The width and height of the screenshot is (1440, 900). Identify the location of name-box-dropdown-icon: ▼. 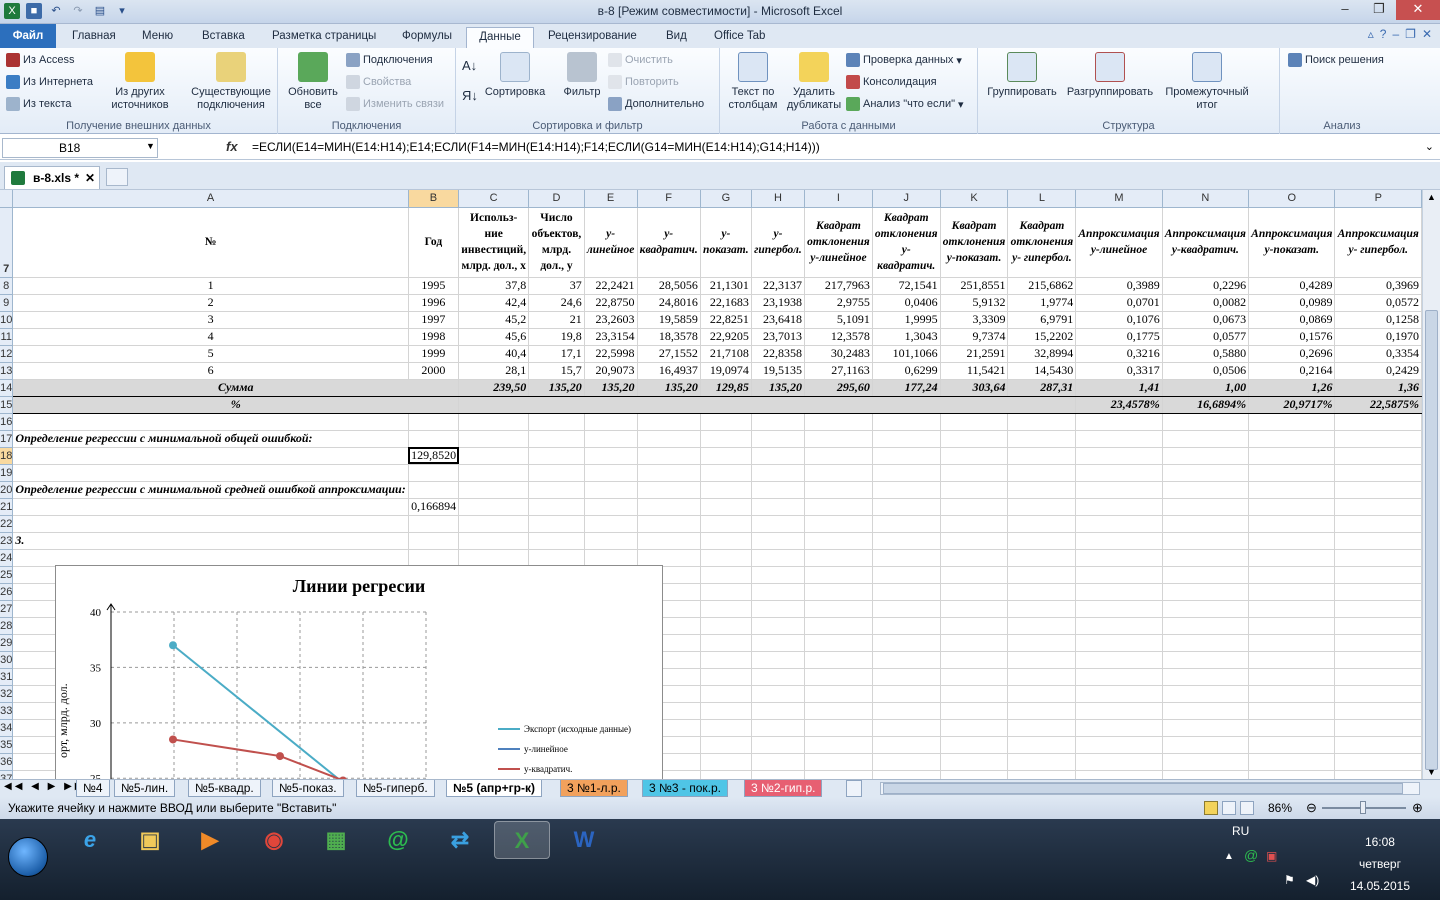
(150, 146).